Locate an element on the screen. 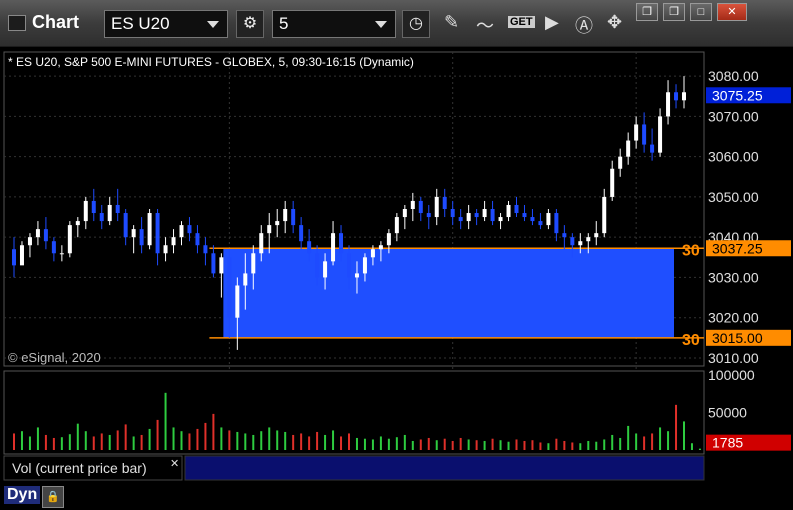 This screenshot has width=793, height=510. window-title-text: Chart is located at coordinates (56, 22).